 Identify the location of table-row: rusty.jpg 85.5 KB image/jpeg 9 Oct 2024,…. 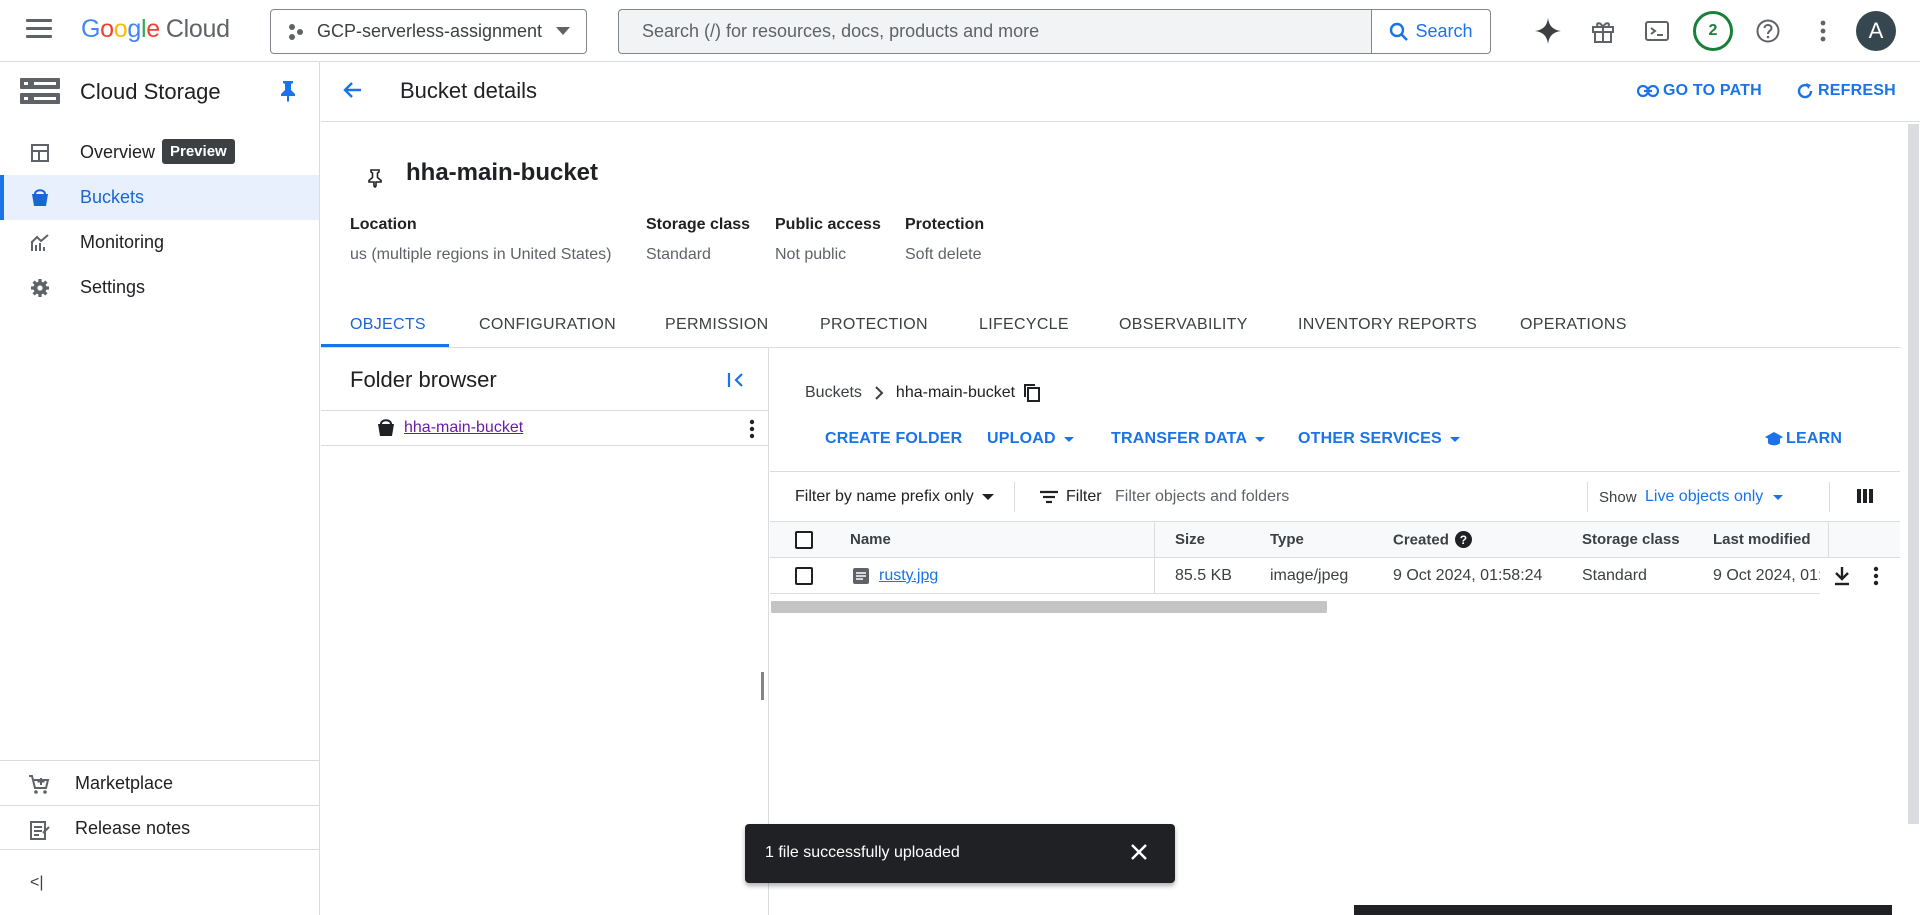
(1335, 576).